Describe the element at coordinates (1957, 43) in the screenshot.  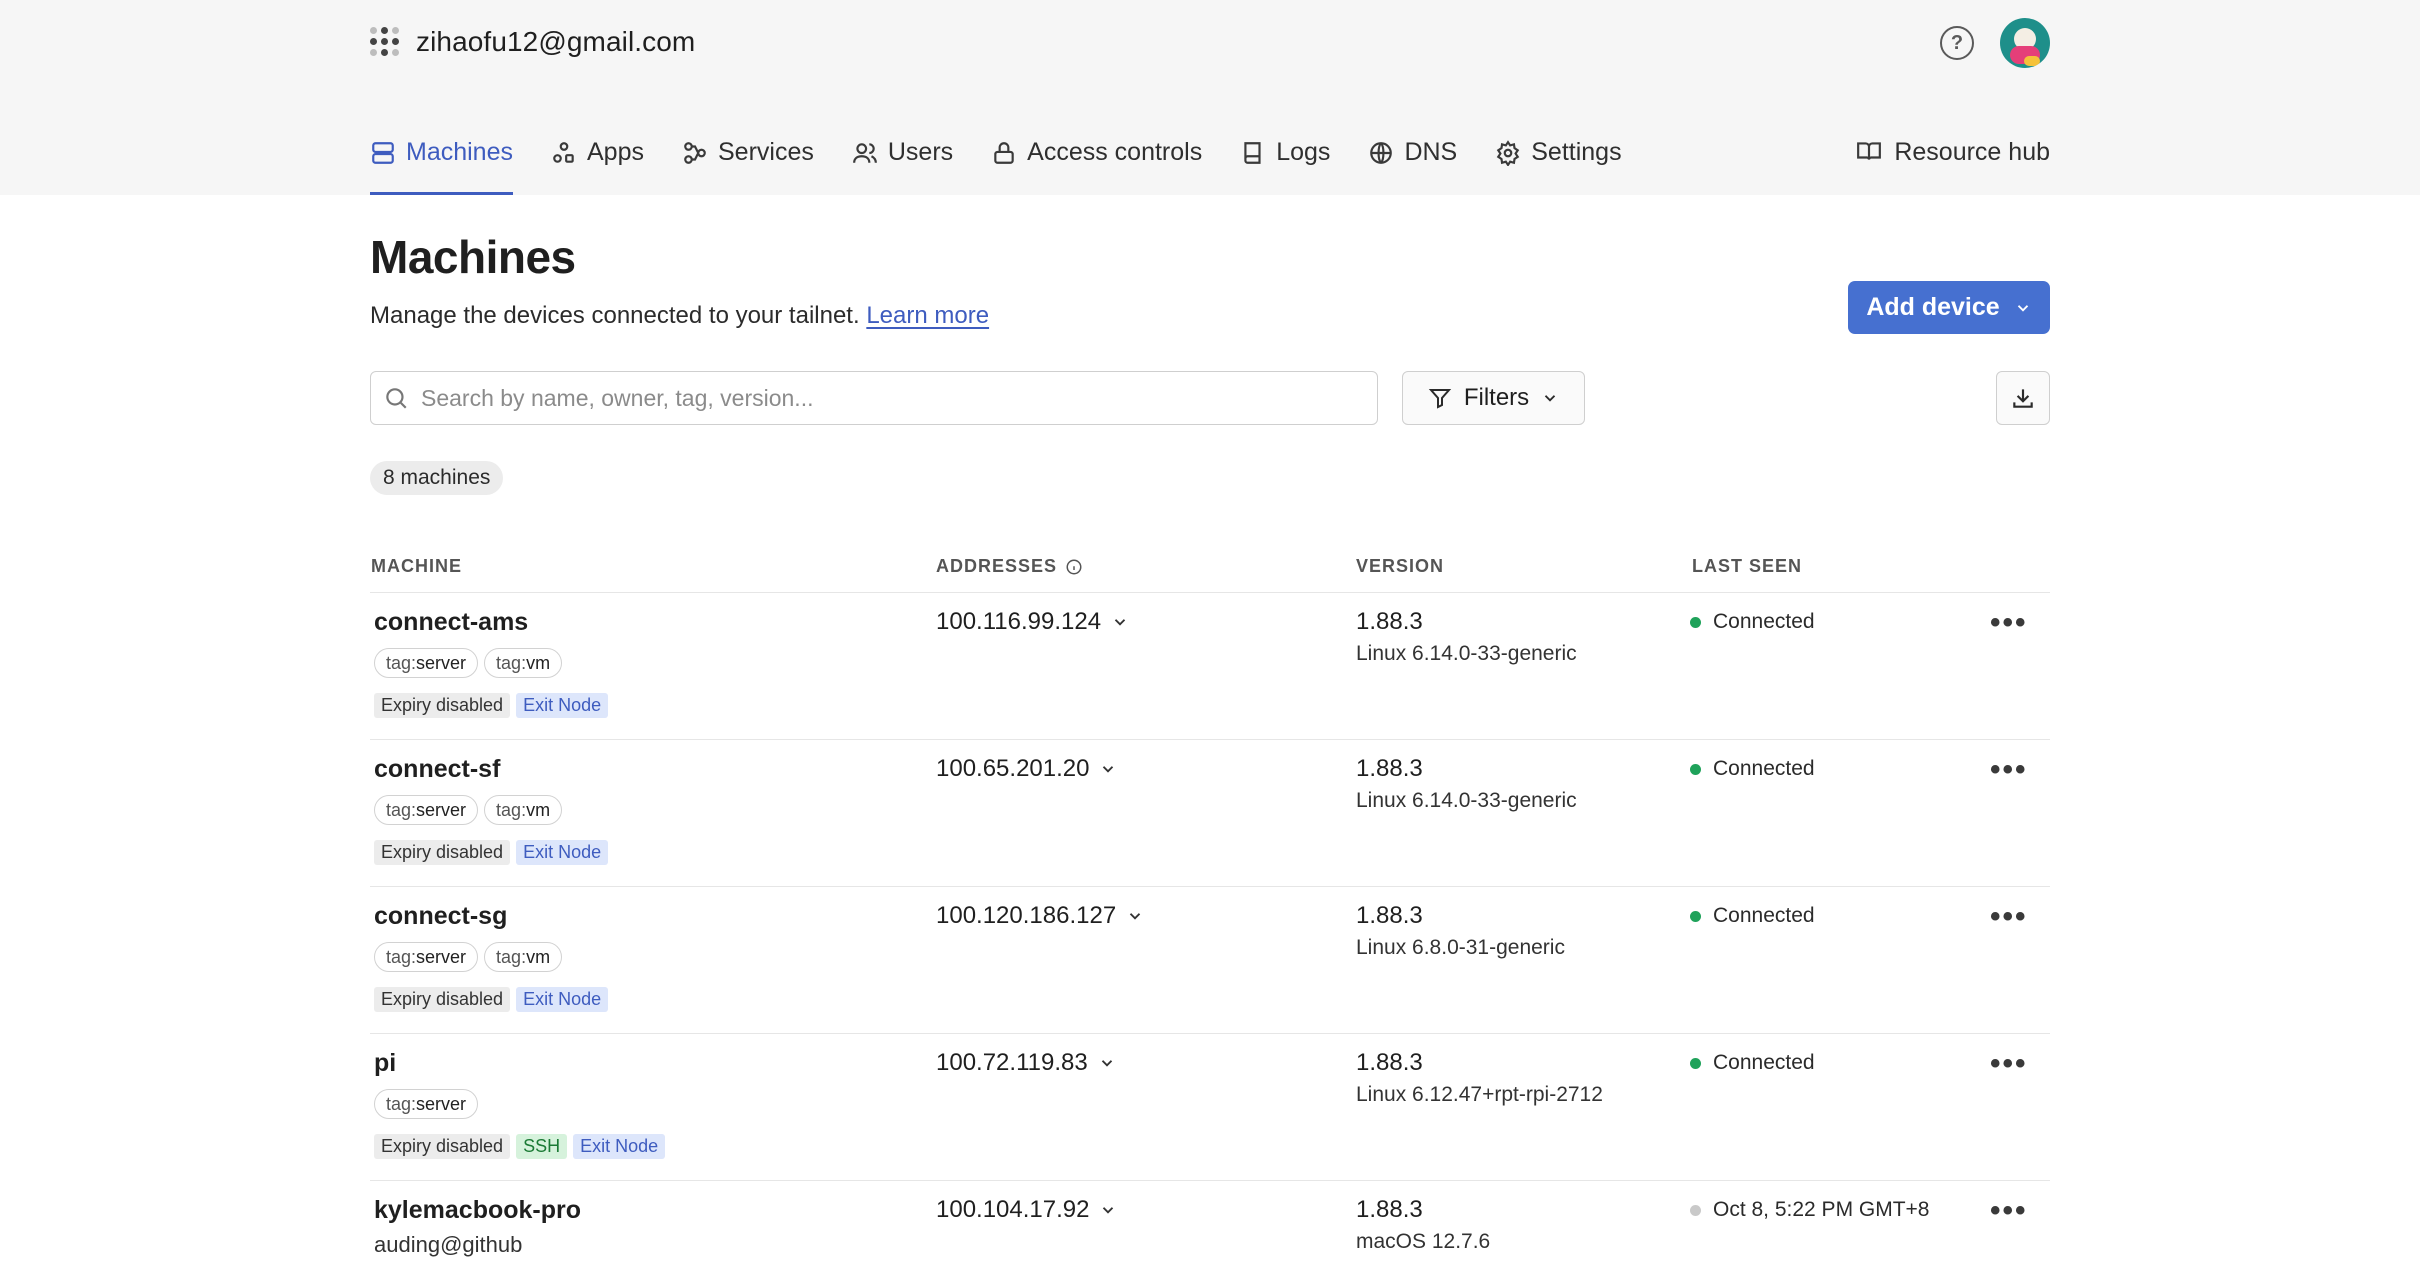
I see `help-icon: ?` at that location.